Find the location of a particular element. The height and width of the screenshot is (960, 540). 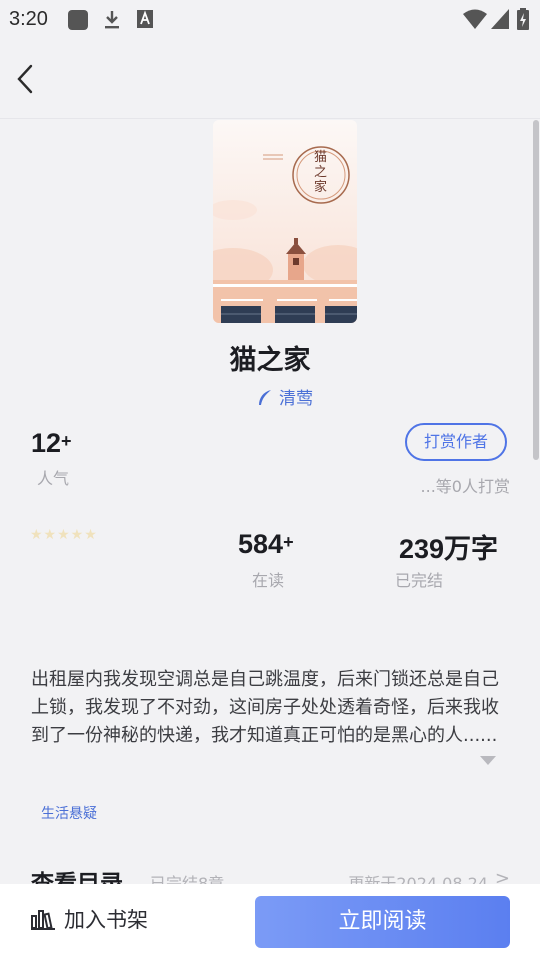

rating-stars: ★★★★★ is located at coordinates (64, 535).